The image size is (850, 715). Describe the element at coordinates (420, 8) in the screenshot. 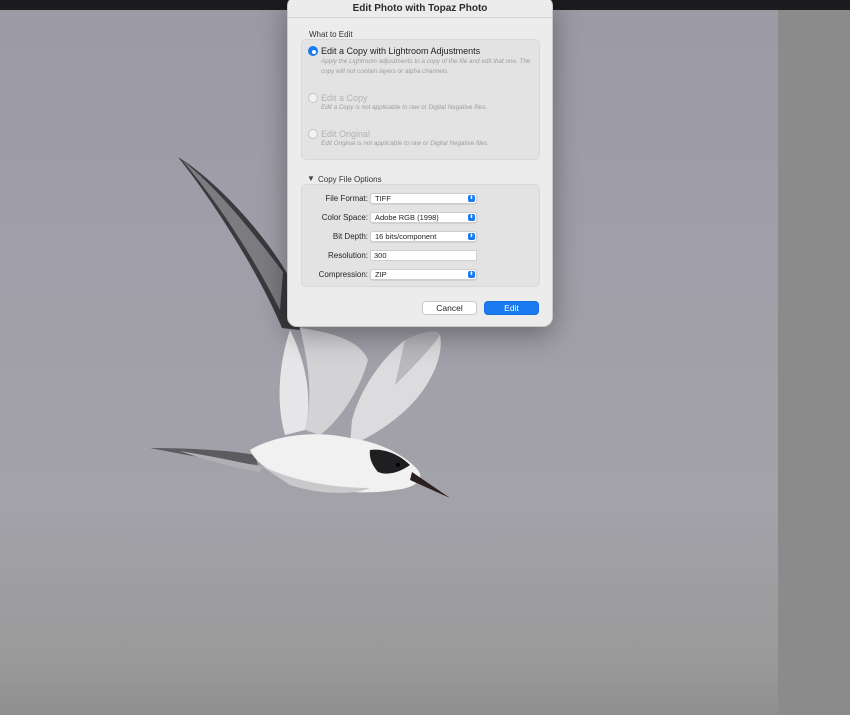

I see `dialog-title: Edit Photo with Topaz Photo` at that location.